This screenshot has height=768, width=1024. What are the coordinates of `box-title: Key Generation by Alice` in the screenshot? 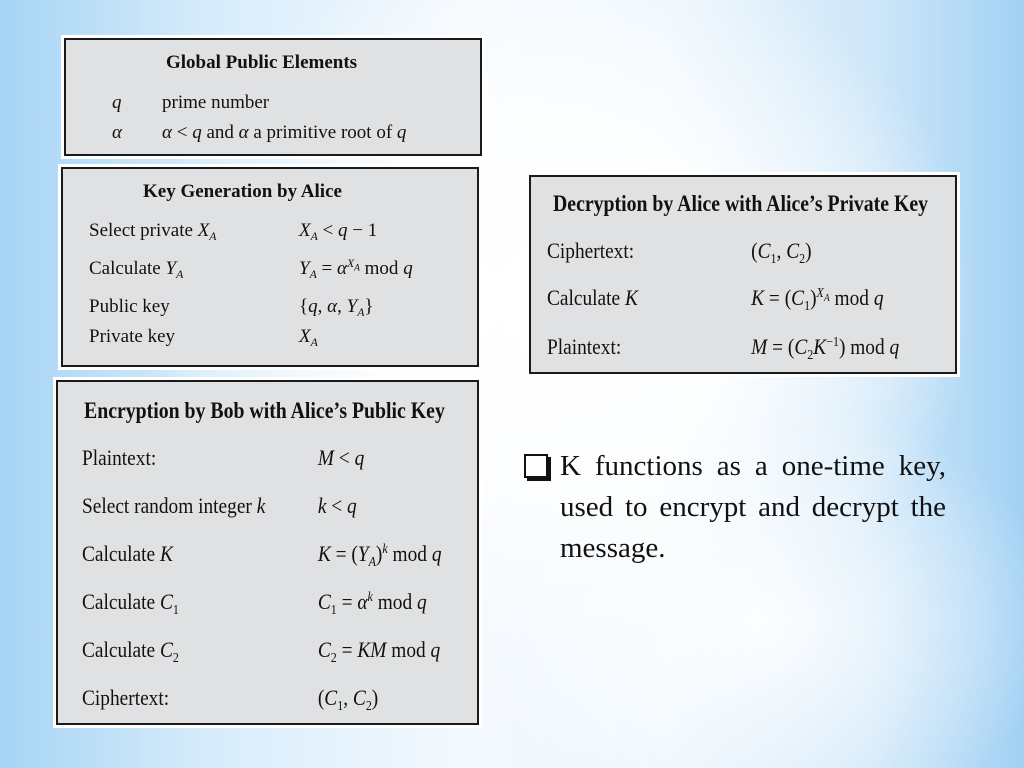 It's located at (242, 191).